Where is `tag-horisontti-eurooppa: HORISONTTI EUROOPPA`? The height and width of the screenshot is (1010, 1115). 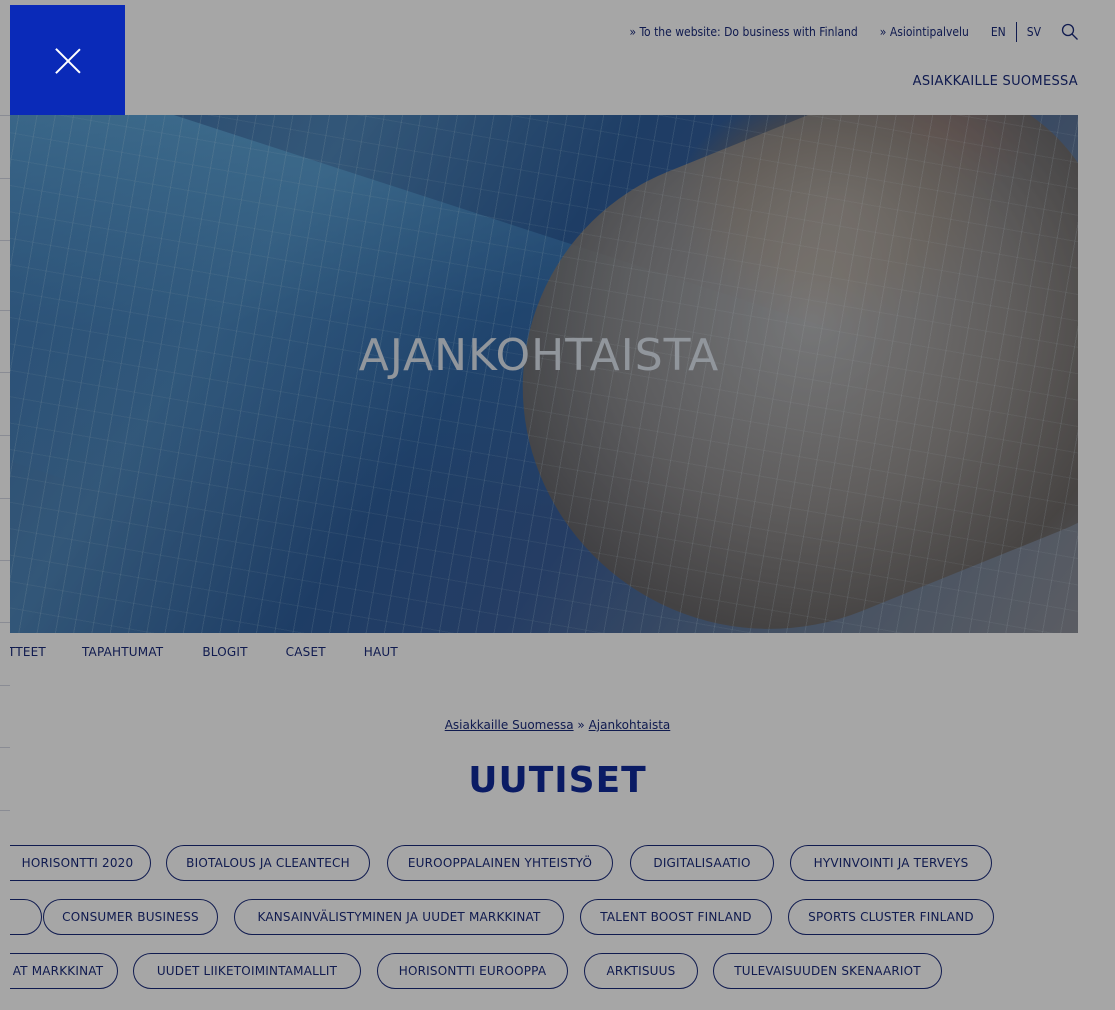 tag-horisontti-eurooppa: HORISONTTI EUROOPPA is located at coordinates (472, 971).